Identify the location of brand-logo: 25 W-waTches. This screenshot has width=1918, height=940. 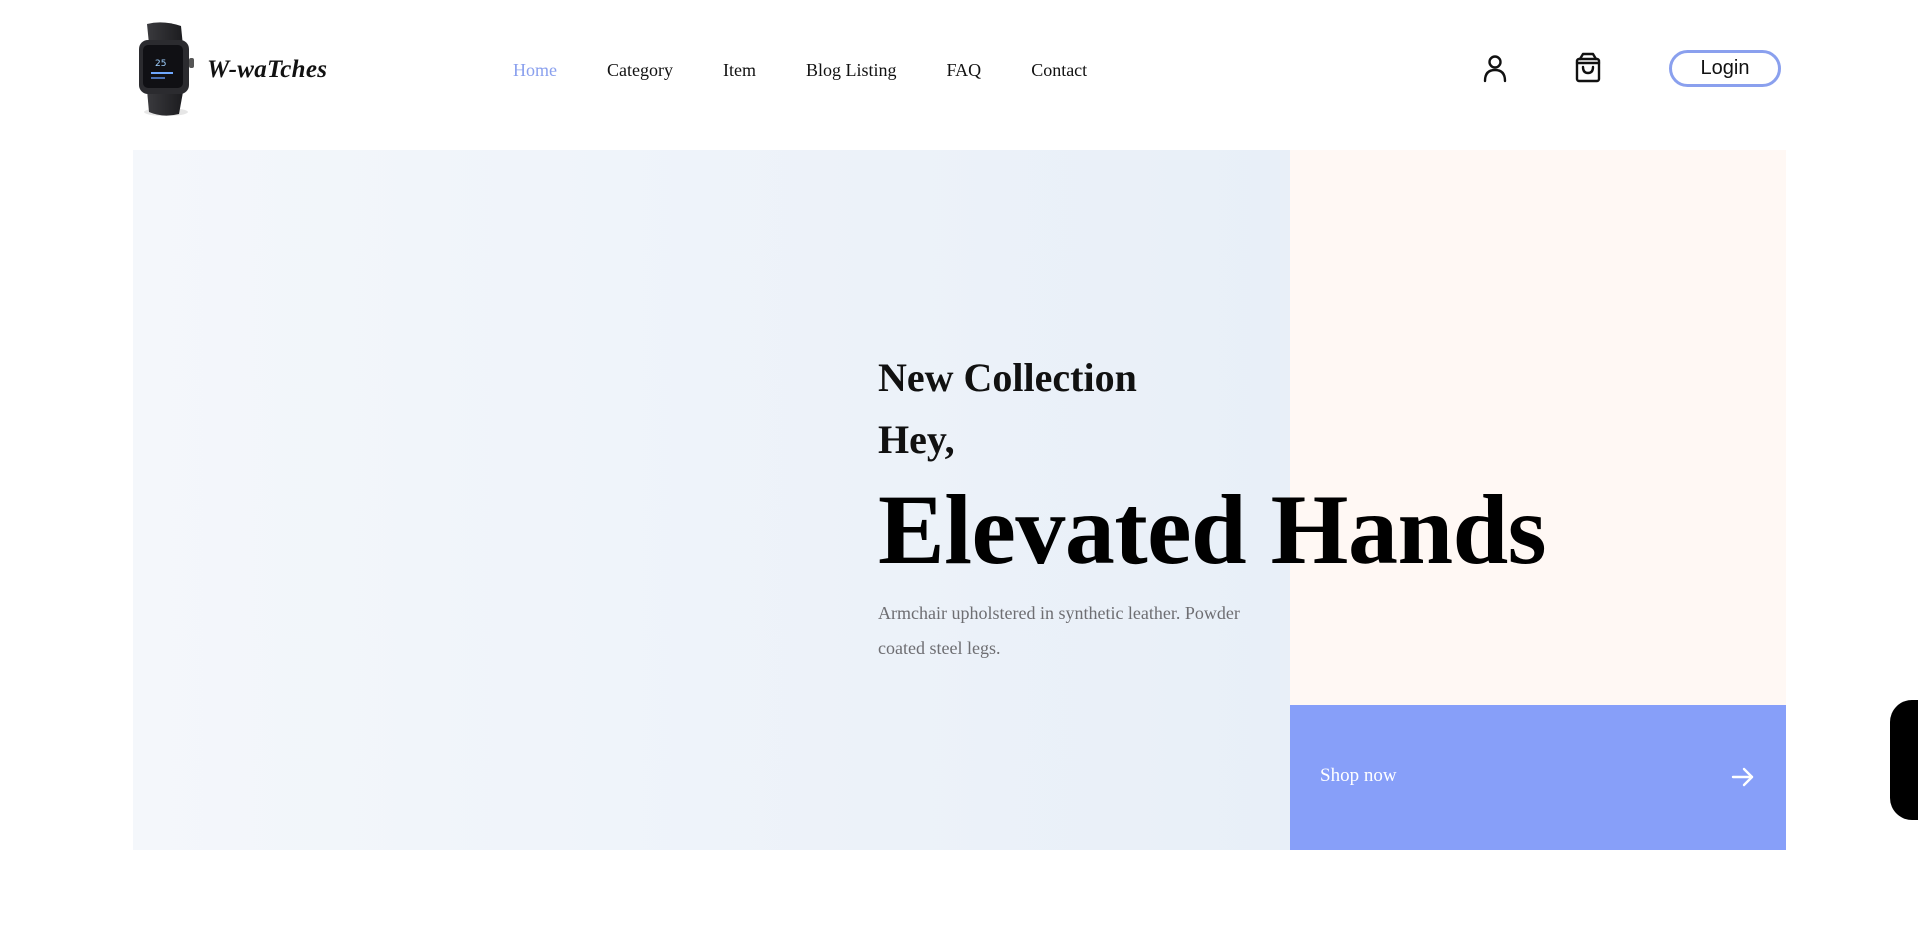
(230, 70).